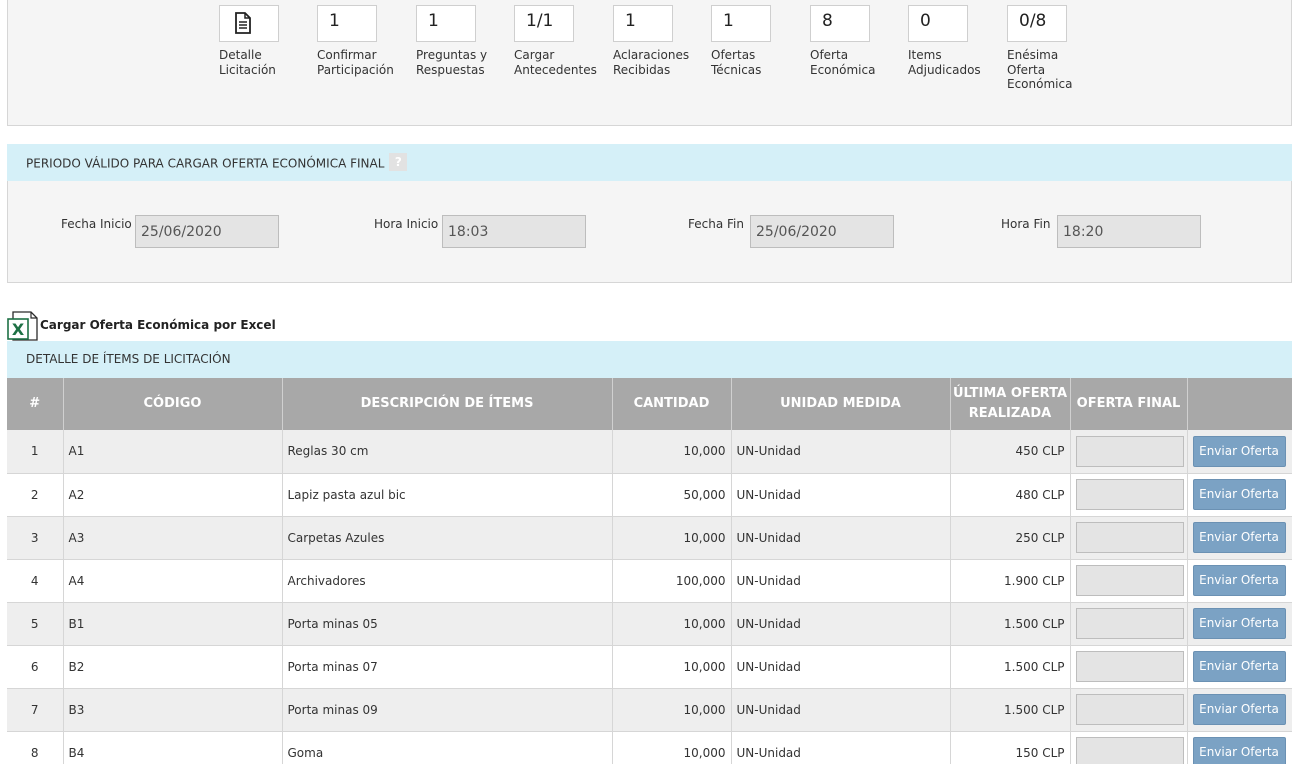 The height and width of the screenshot is (764, 1301). I want to click on step-box: 0, so click(938, 23).